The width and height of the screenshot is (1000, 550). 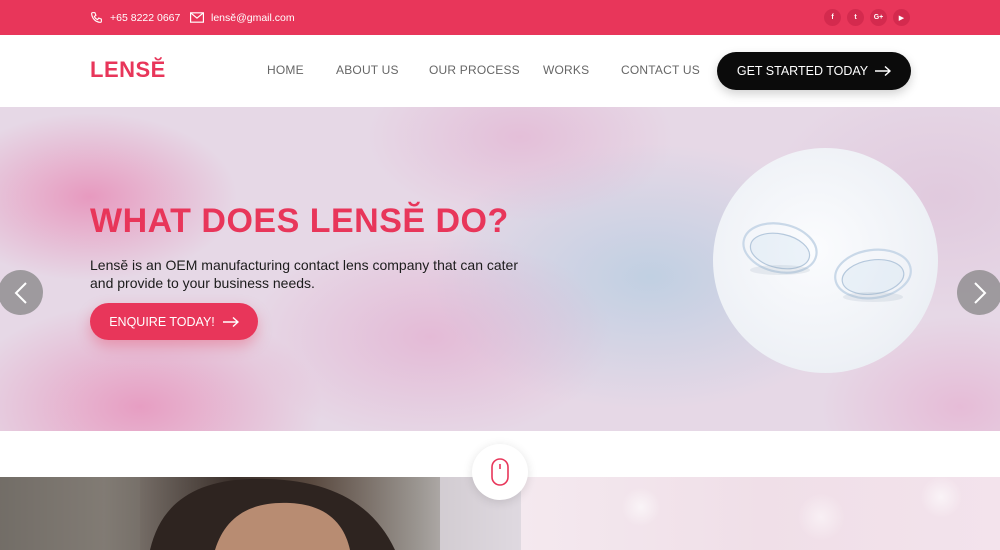 What do you see at coordinates (367, 70) in the screenshot?
I see `nav-item-about-us: ABOUT US` at bounding box center [367, 70].